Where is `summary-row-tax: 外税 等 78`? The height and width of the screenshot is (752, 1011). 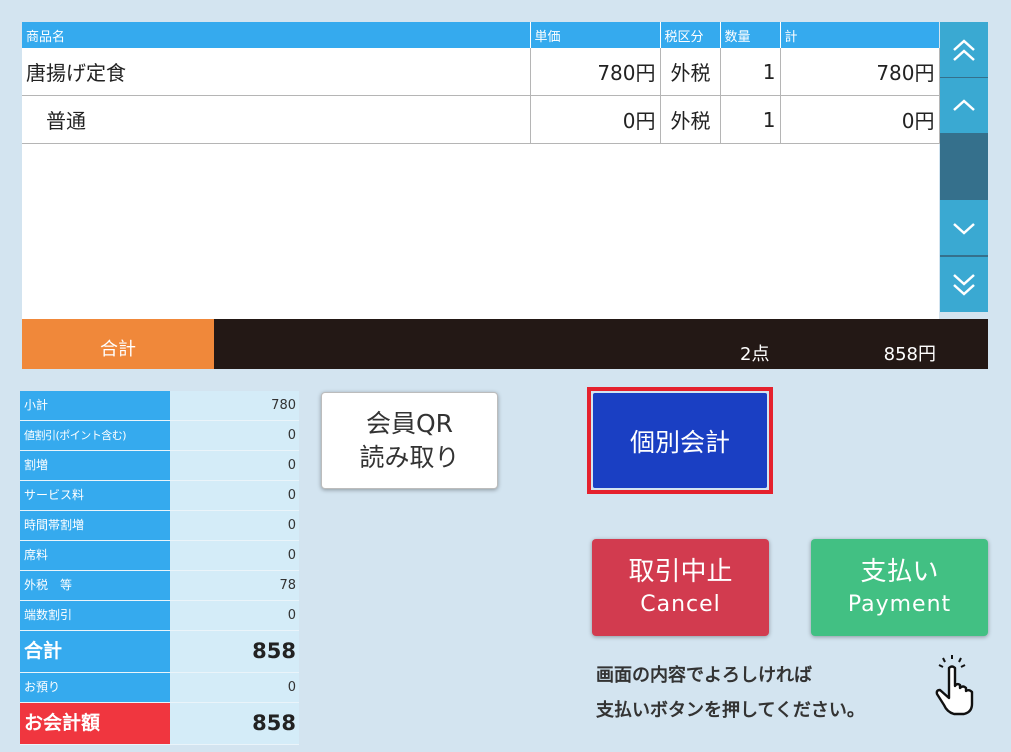
summary-row-tax: 外税 等 78 is located at coordinates (159, 586).